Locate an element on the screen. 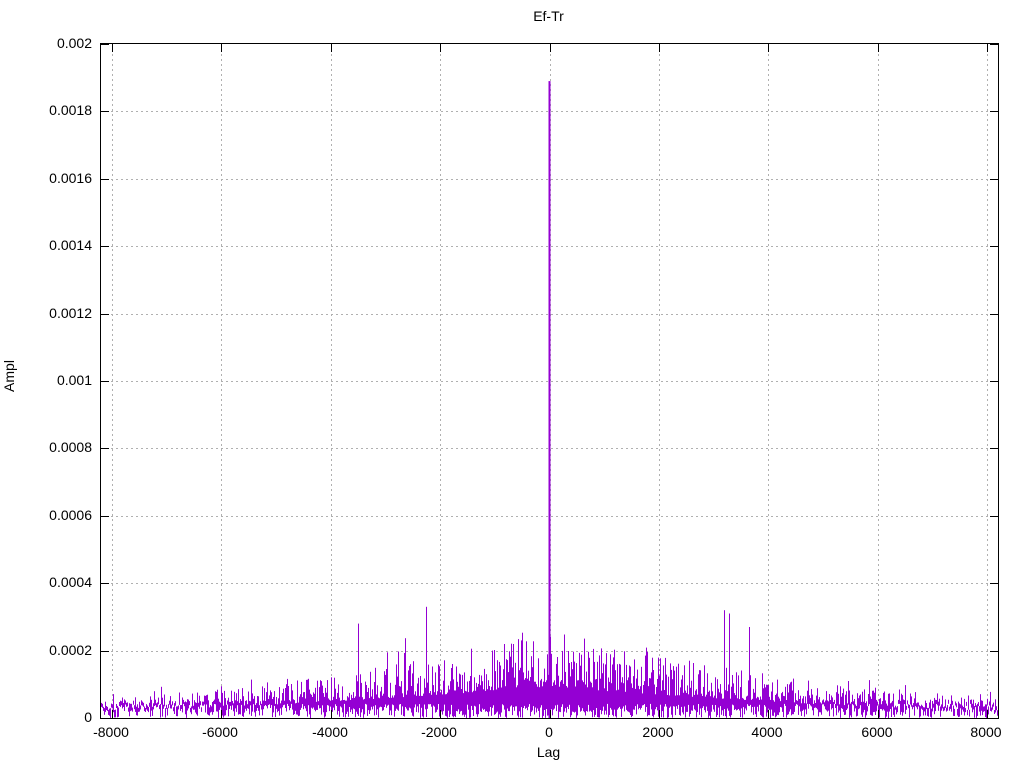  x-tick-label: -2000 is located at coordinates (439, 732).